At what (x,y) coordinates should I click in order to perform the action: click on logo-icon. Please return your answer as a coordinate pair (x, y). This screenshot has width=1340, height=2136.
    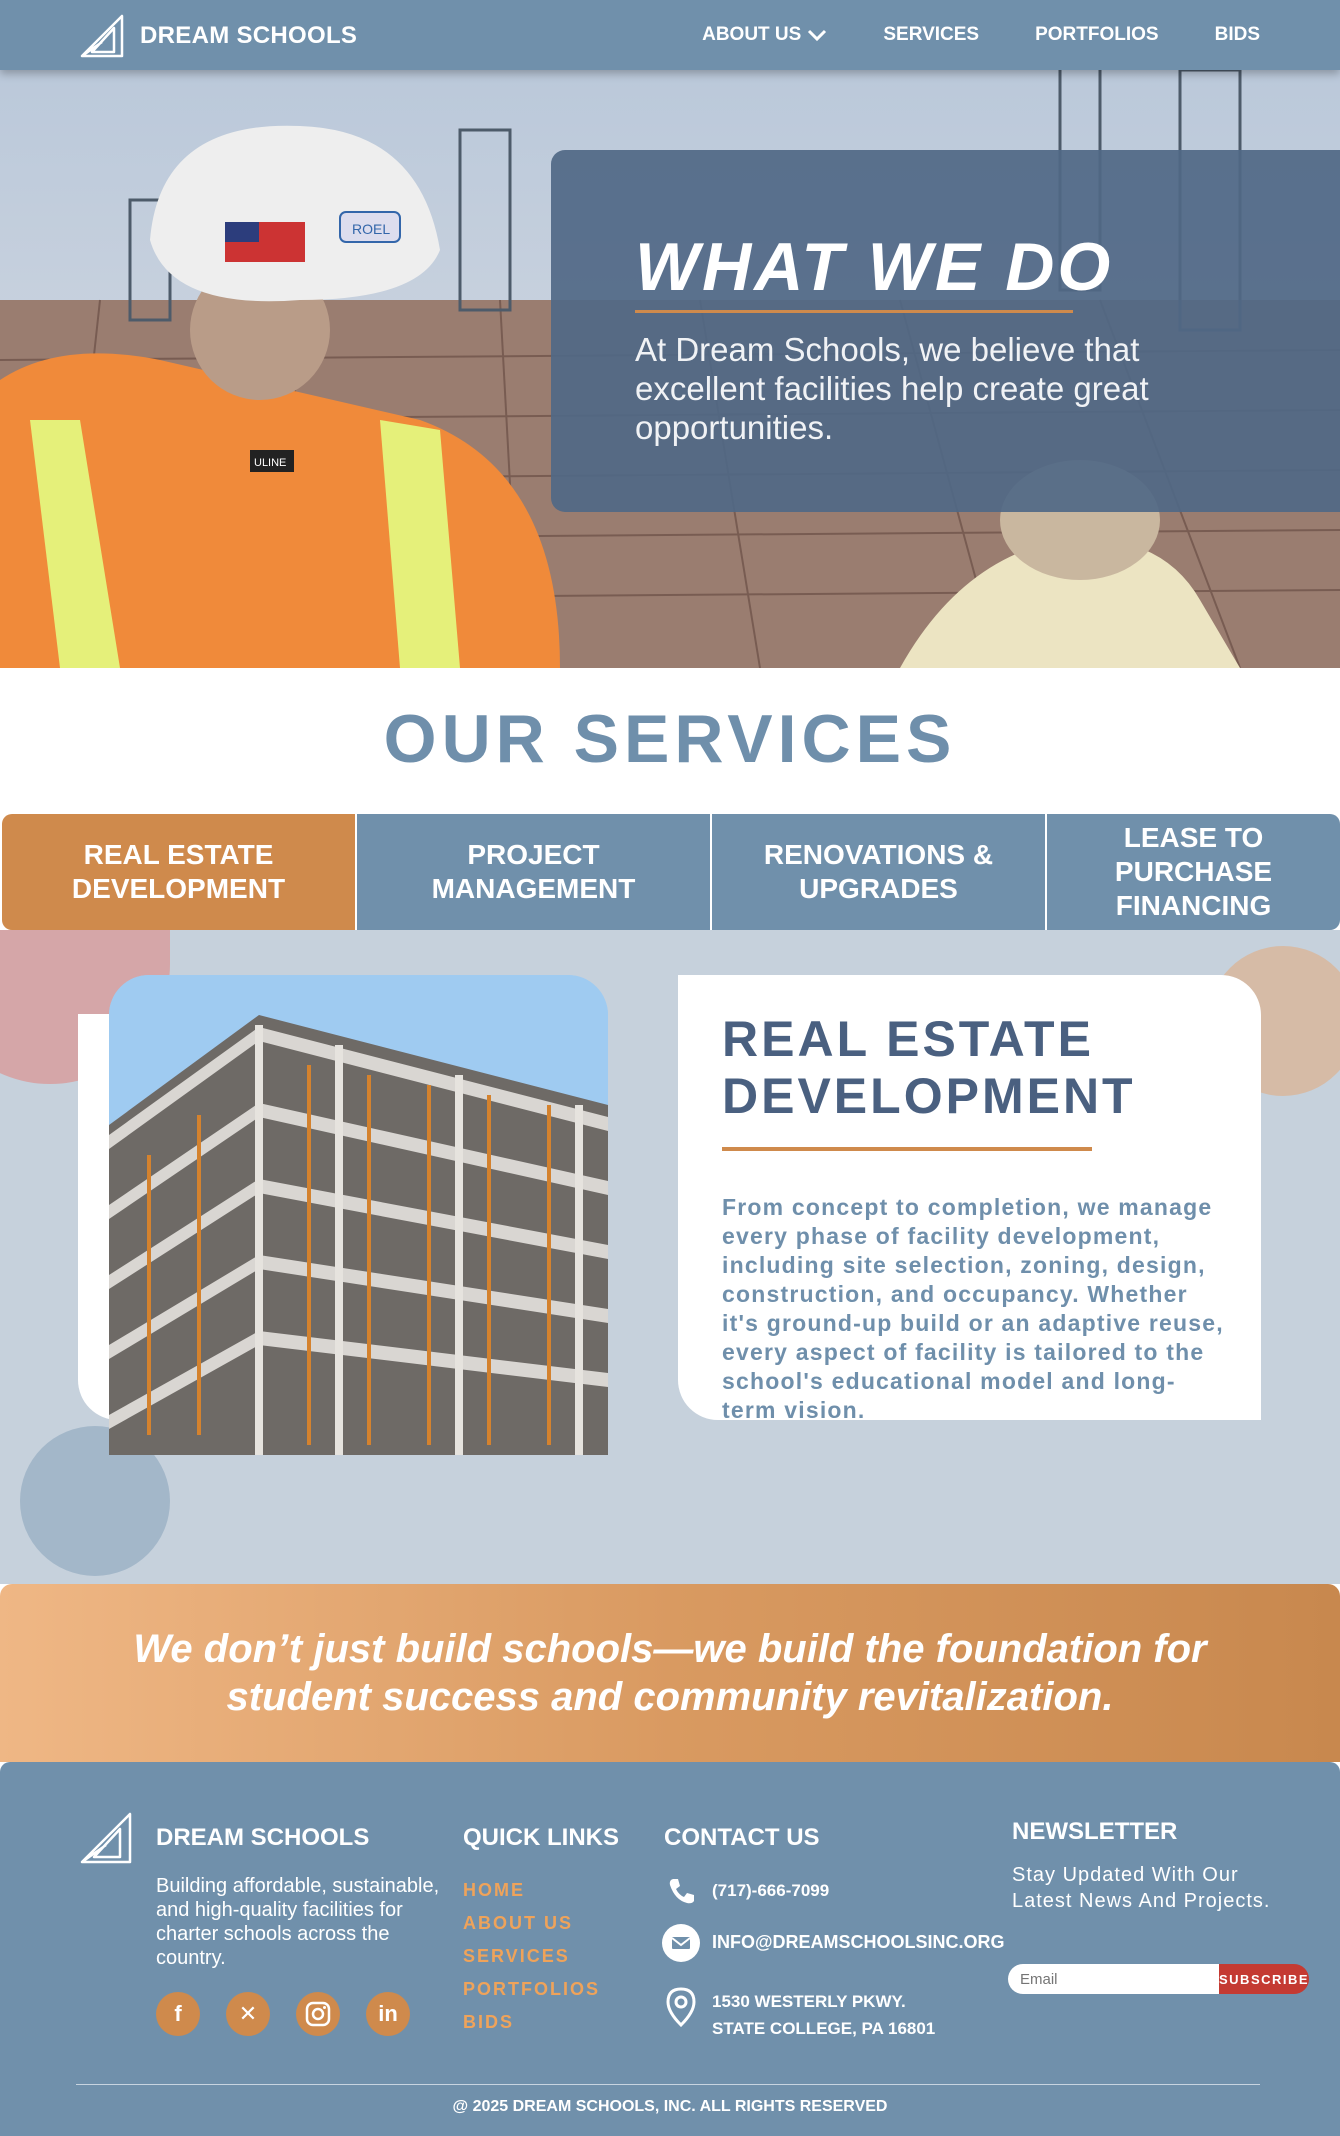
    Looking at the image, I should click on (102, 36).